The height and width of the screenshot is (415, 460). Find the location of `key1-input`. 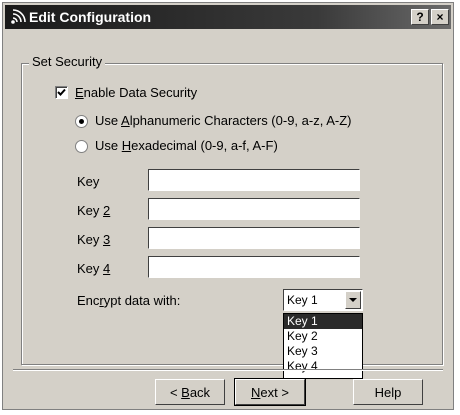

key1-input is located at coordinates (254, 180).